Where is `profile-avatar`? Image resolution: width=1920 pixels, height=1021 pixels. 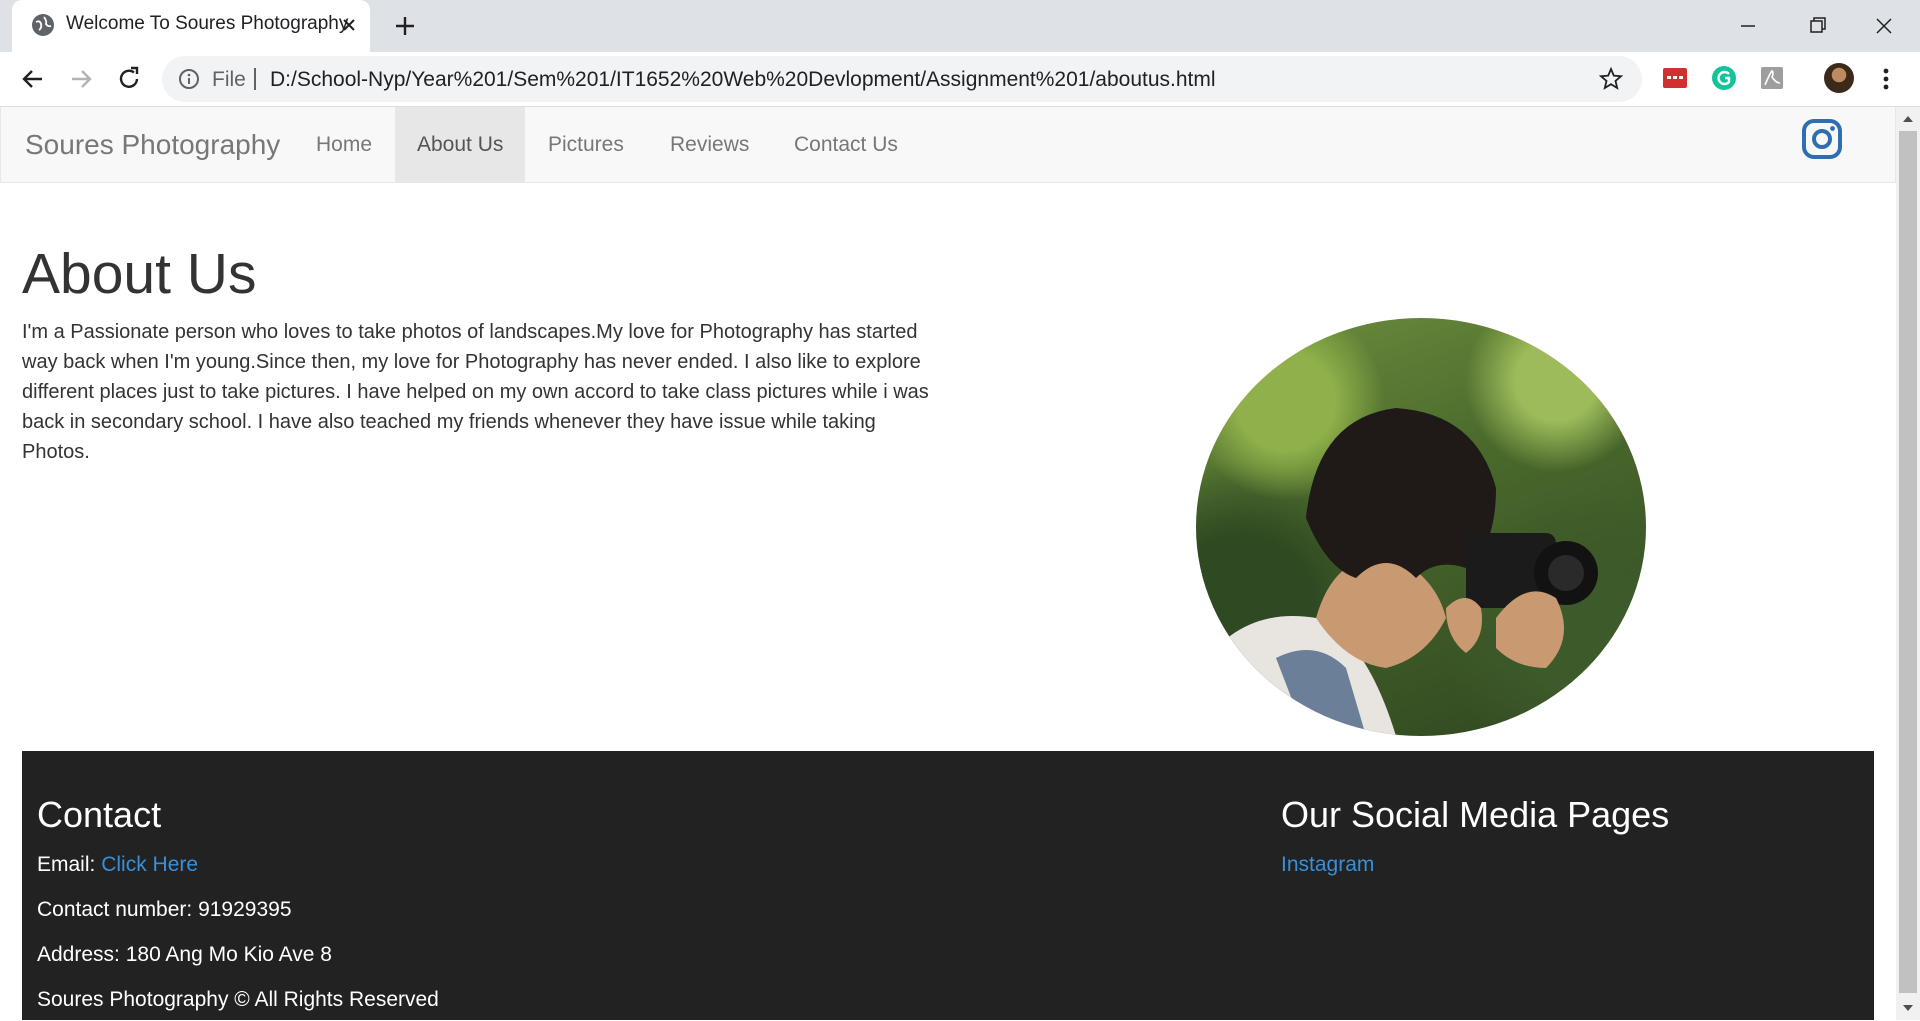 profile-avatar is located at coordinates (1839, 78).